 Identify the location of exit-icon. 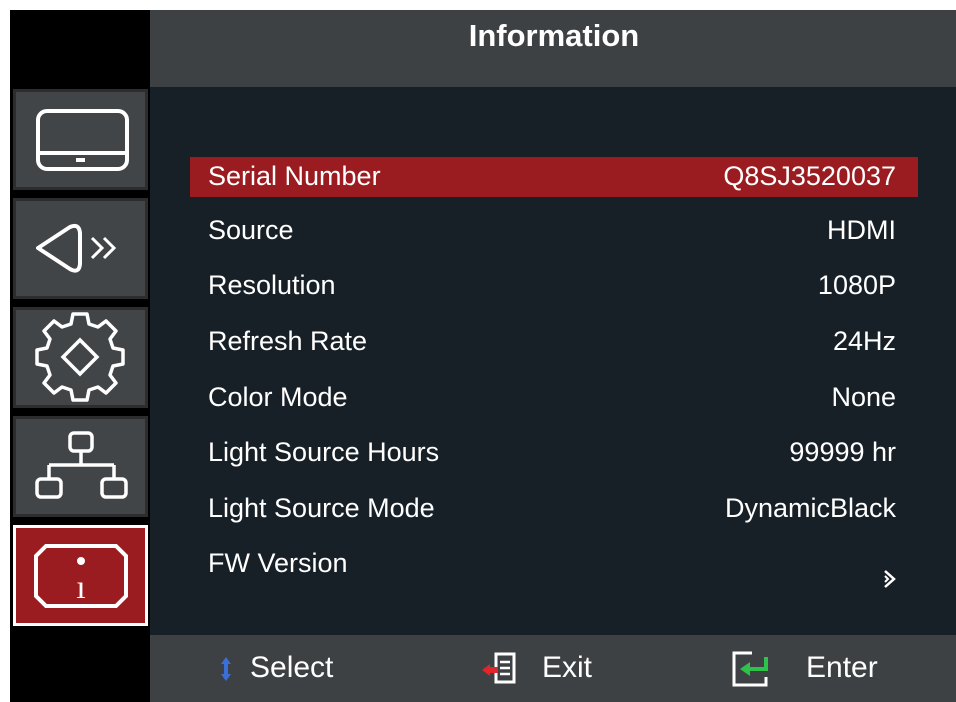
(499, 668).